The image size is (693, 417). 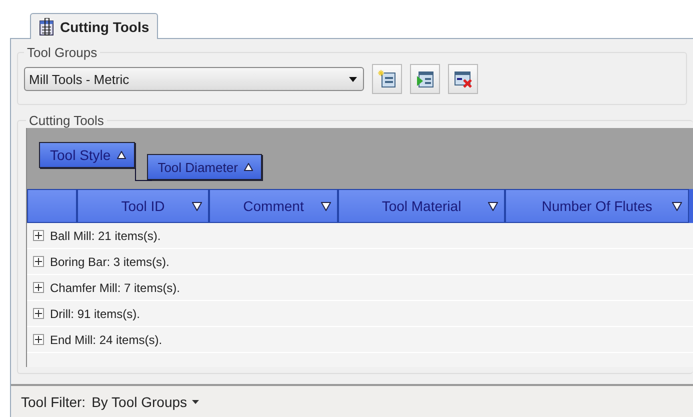 I want to click on status-label: Tool Filter:, so click(x=53, y=402).